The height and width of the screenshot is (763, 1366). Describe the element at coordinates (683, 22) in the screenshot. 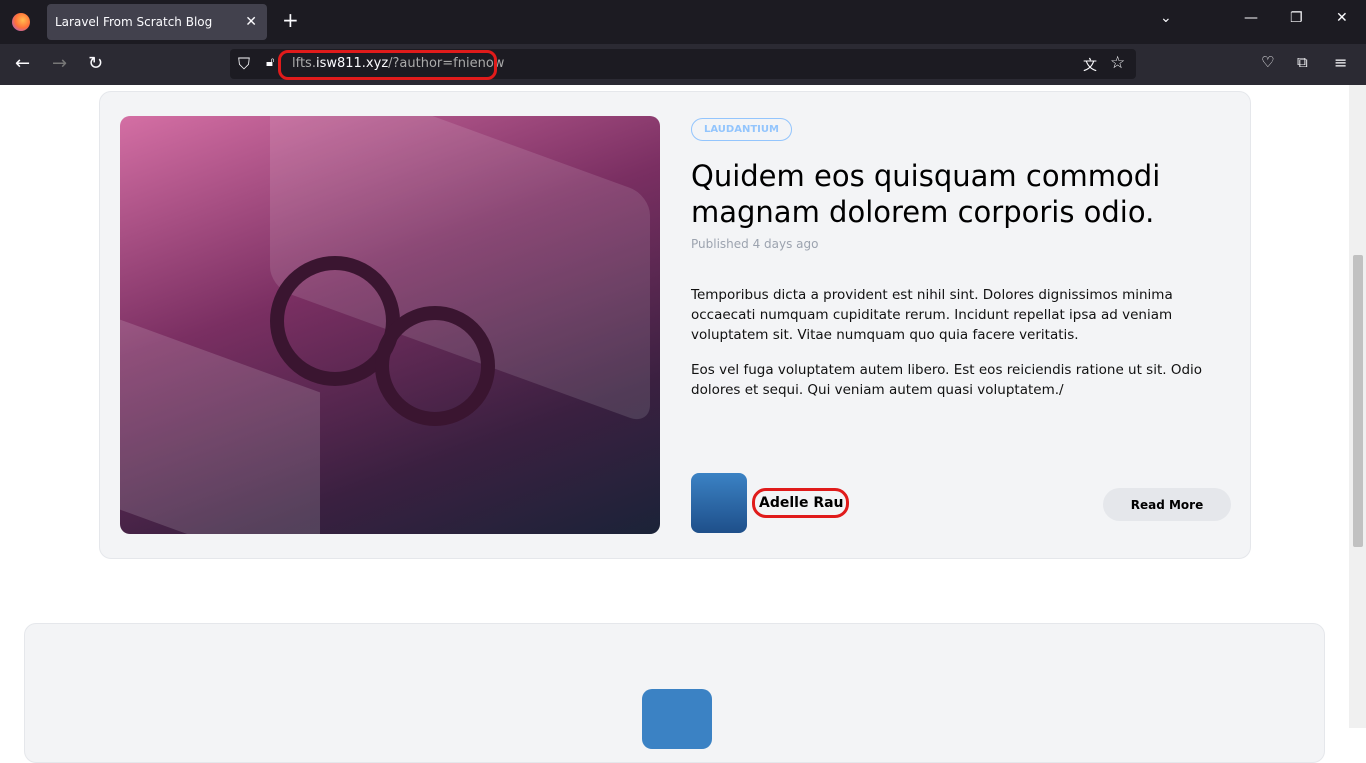

I see `tab-bar: Laravel From Scratch Blog ✕ + ⌄ — ❐ ✕` at that location.